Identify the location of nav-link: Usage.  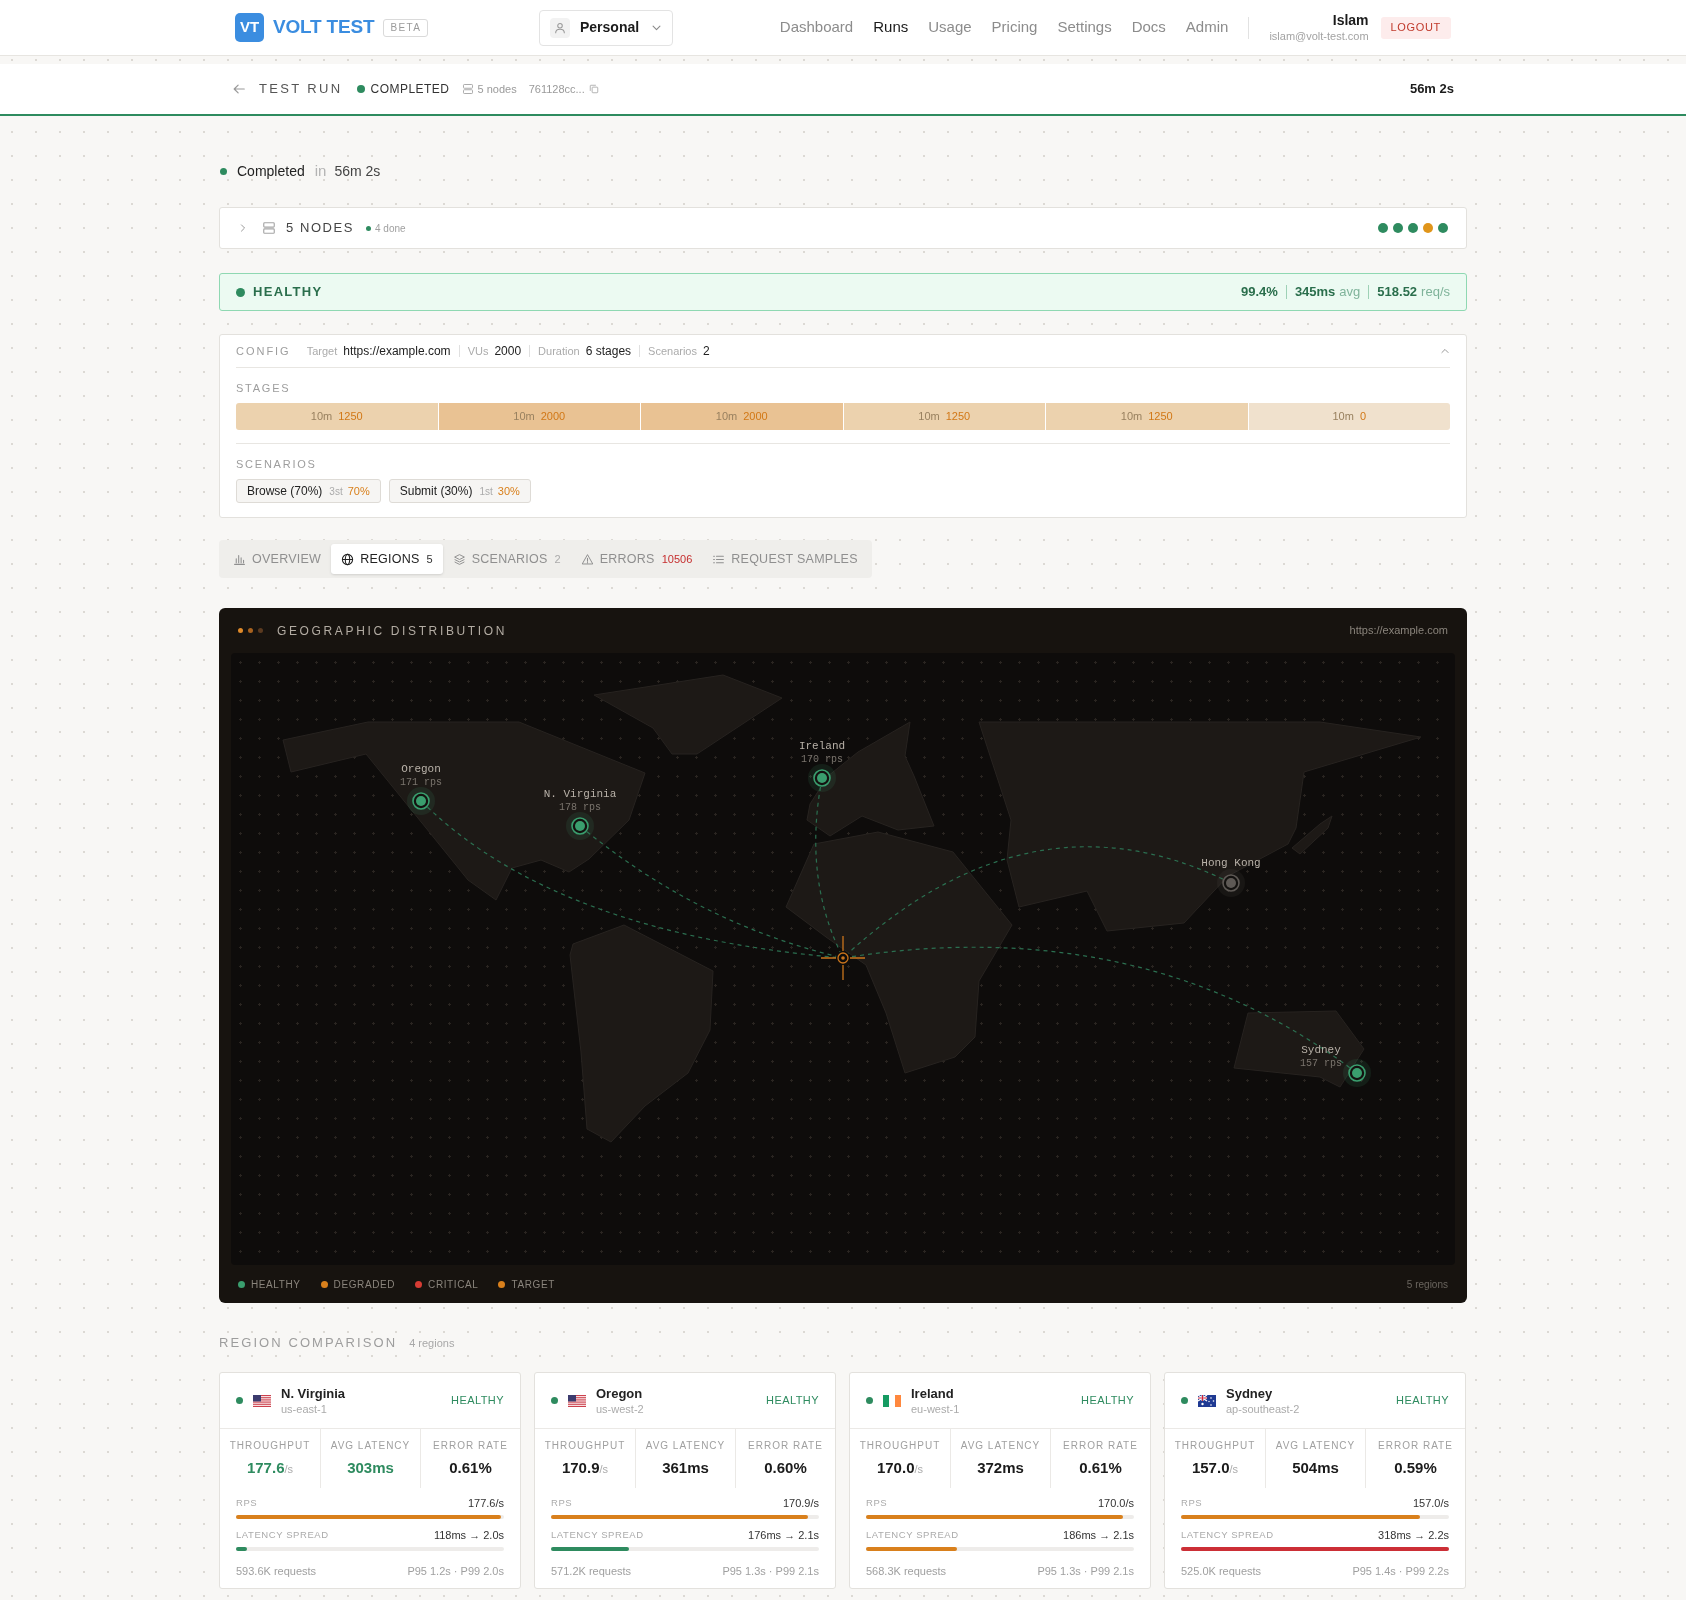
(950, 27).